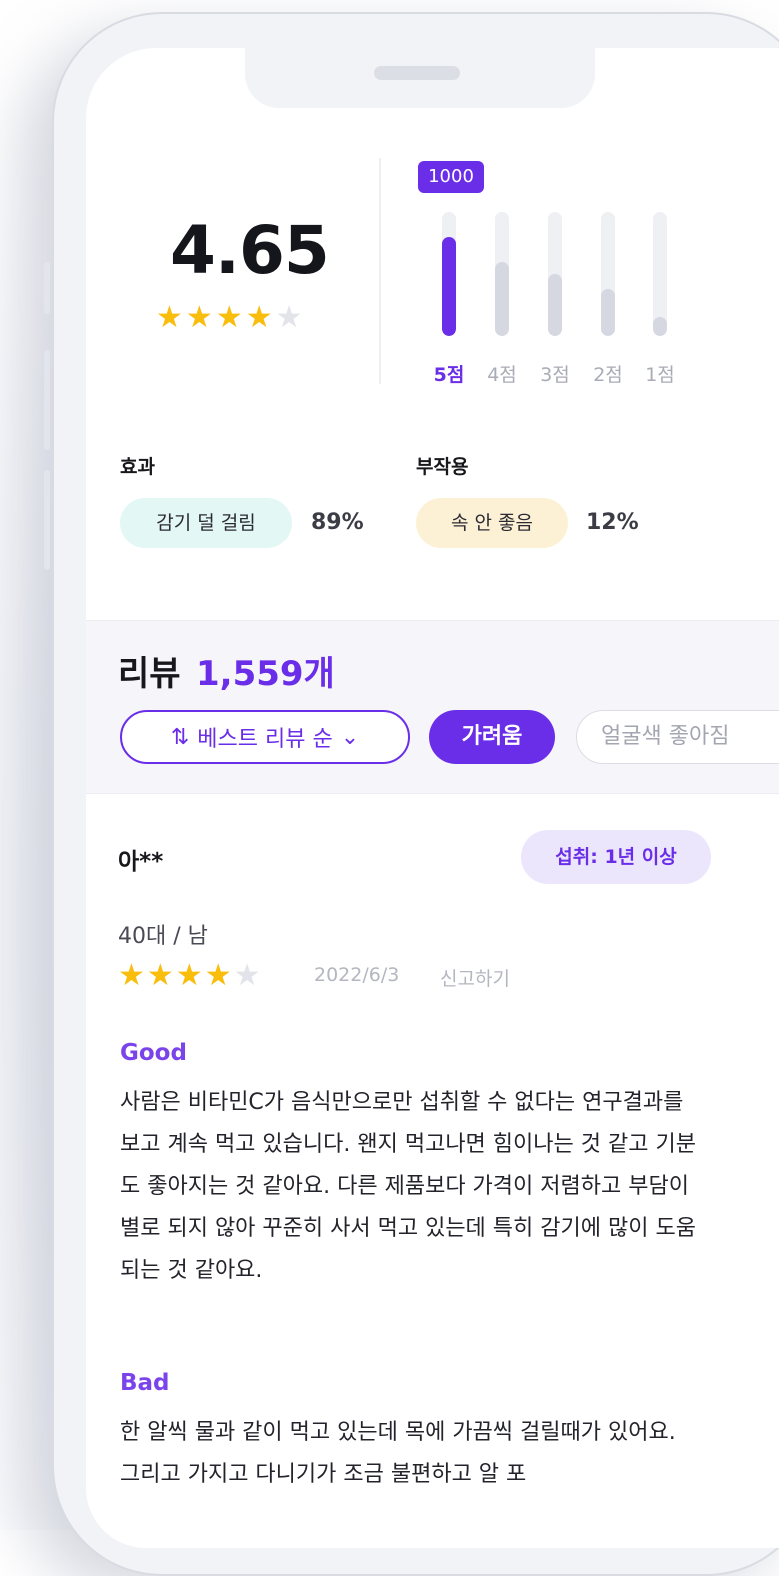  I want to click on rating-label-2: 2점, so click(608, 373).